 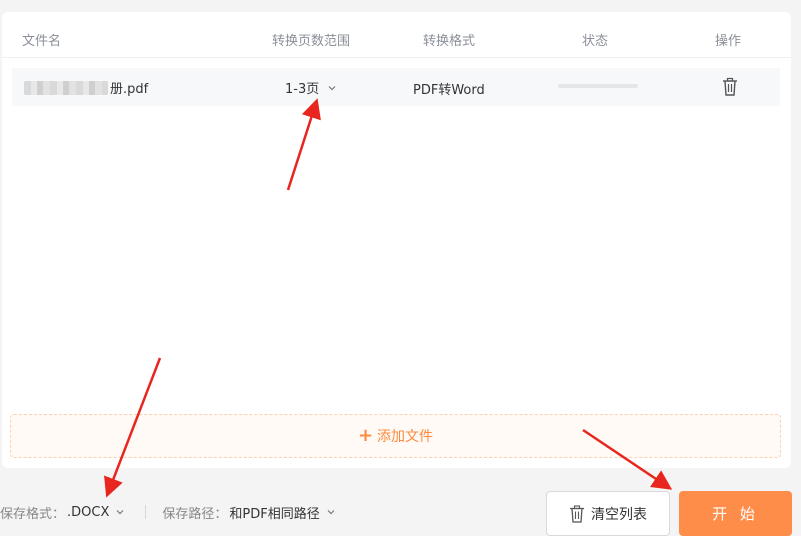 I want to click on header-page-range: 转换页数范围, so click(x=311, y=41).